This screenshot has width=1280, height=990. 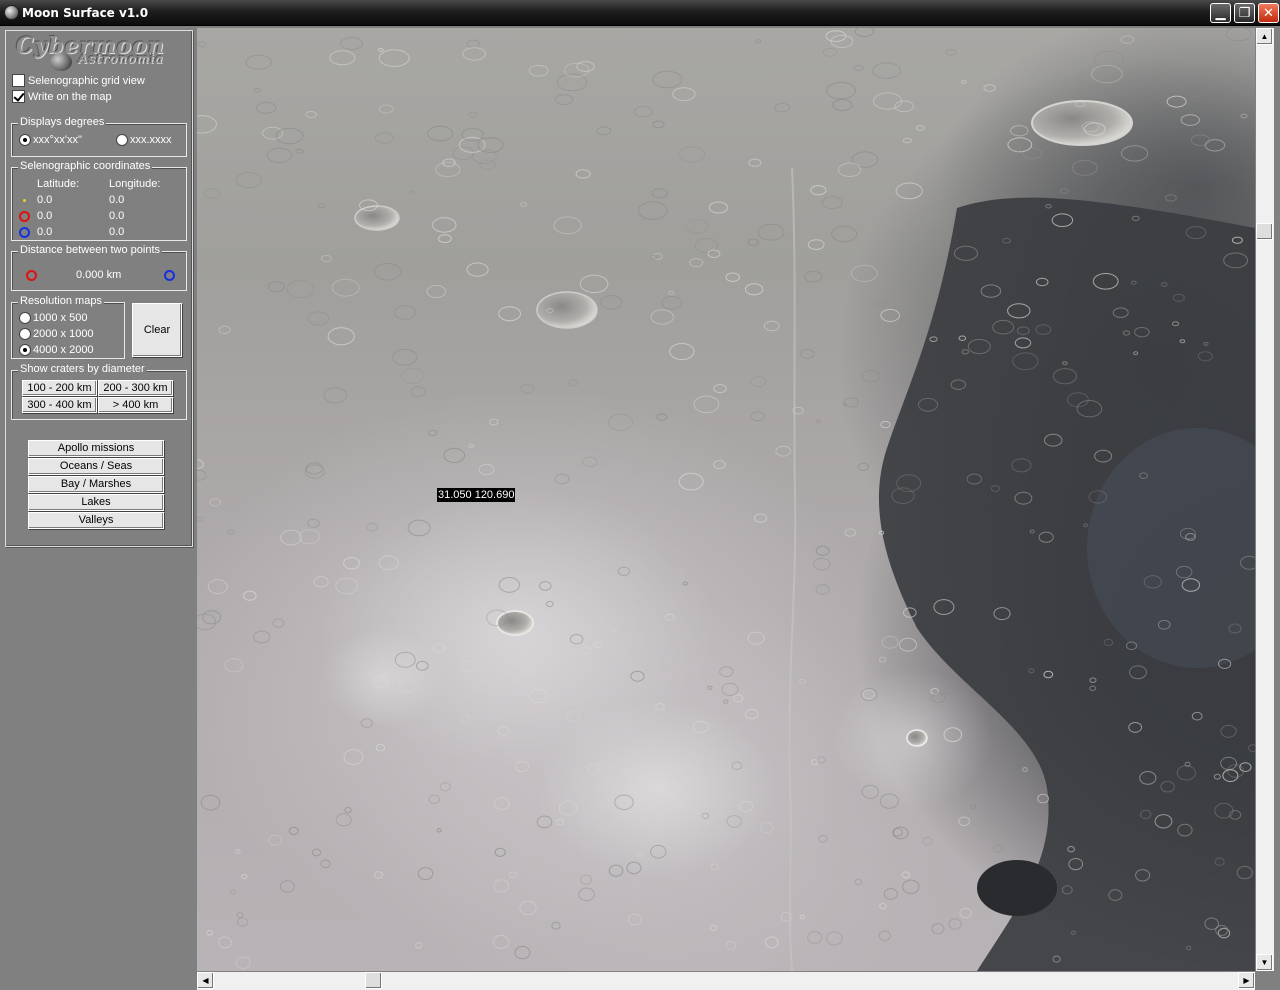 I want to click on resolution-option-2000: 2000 x 1000, so click(x=56, y=334).